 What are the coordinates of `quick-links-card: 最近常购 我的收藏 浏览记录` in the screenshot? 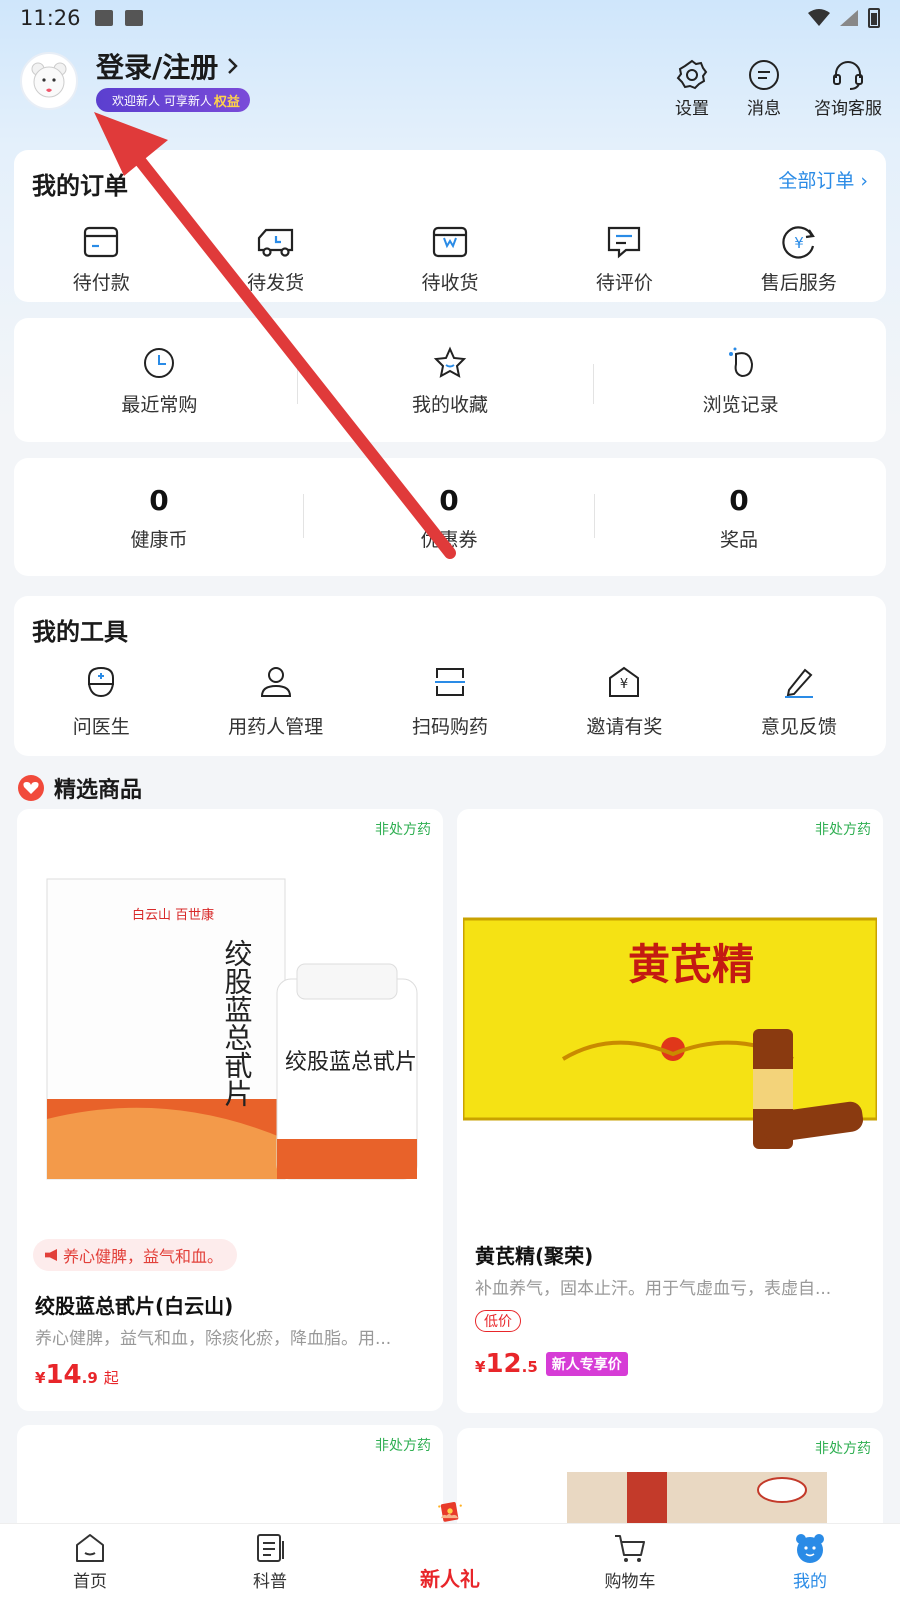 It's located at (450, 380).